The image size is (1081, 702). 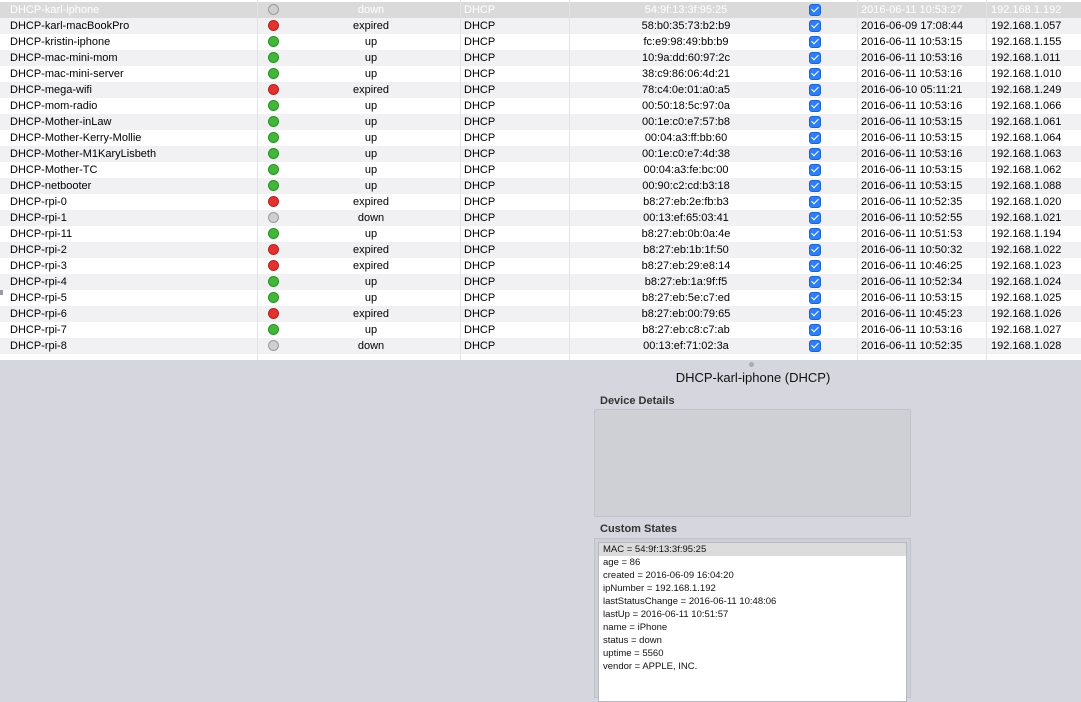 I want to click on mac-address: 00:13:ef:71:02:3a, so click(x=686, y=346).